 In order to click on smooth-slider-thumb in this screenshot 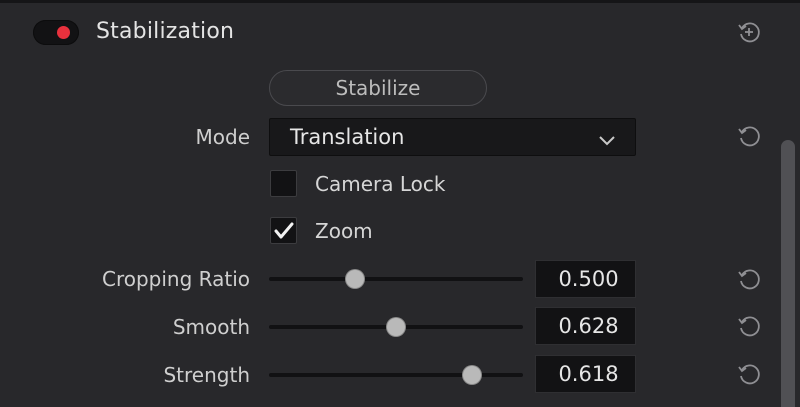, I will do `click(396, 327)`.